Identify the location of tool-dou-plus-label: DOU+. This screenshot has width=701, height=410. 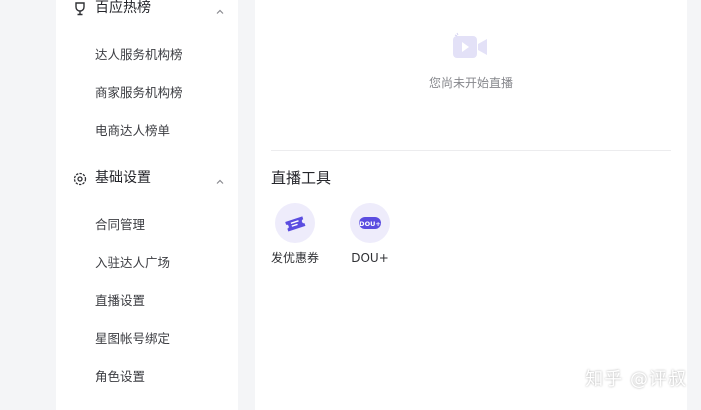
(370, 258).